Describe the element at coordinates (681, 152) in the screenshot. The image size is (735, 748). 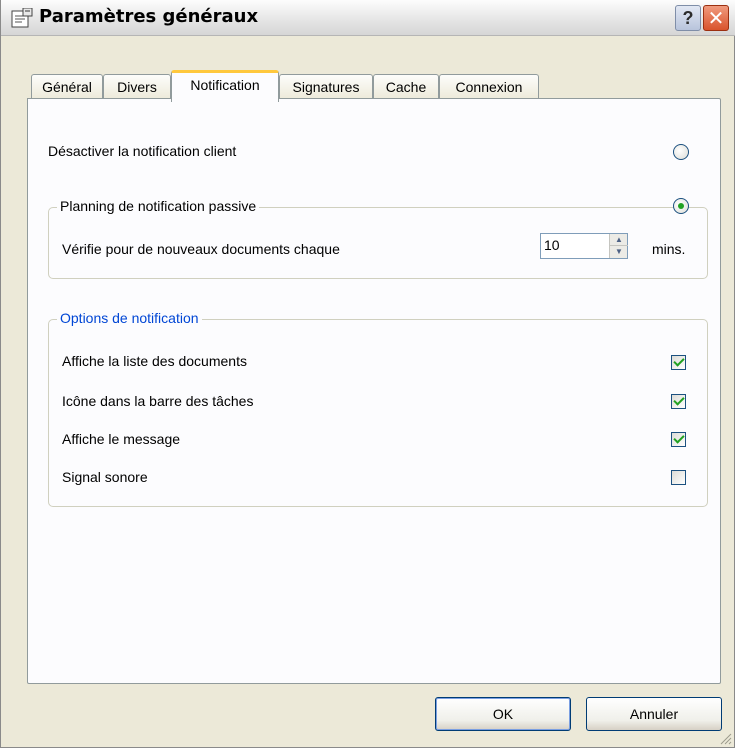
I see `disable-notification-radio` at that location.